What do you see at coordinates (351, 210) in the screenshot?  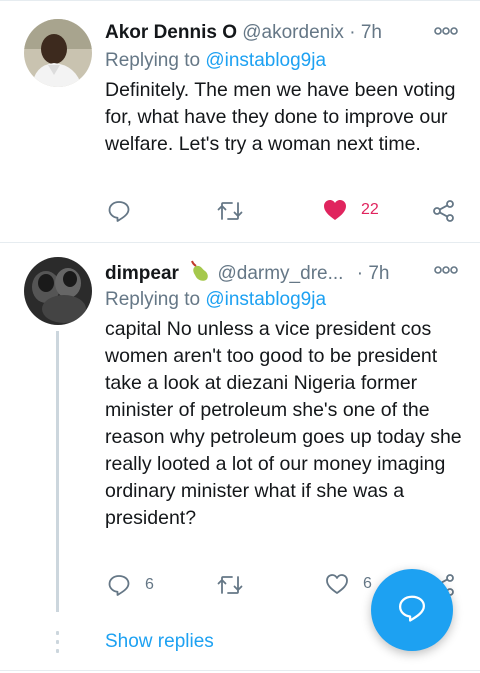 I see `like-button: 22` at bounding box center [351, 210].